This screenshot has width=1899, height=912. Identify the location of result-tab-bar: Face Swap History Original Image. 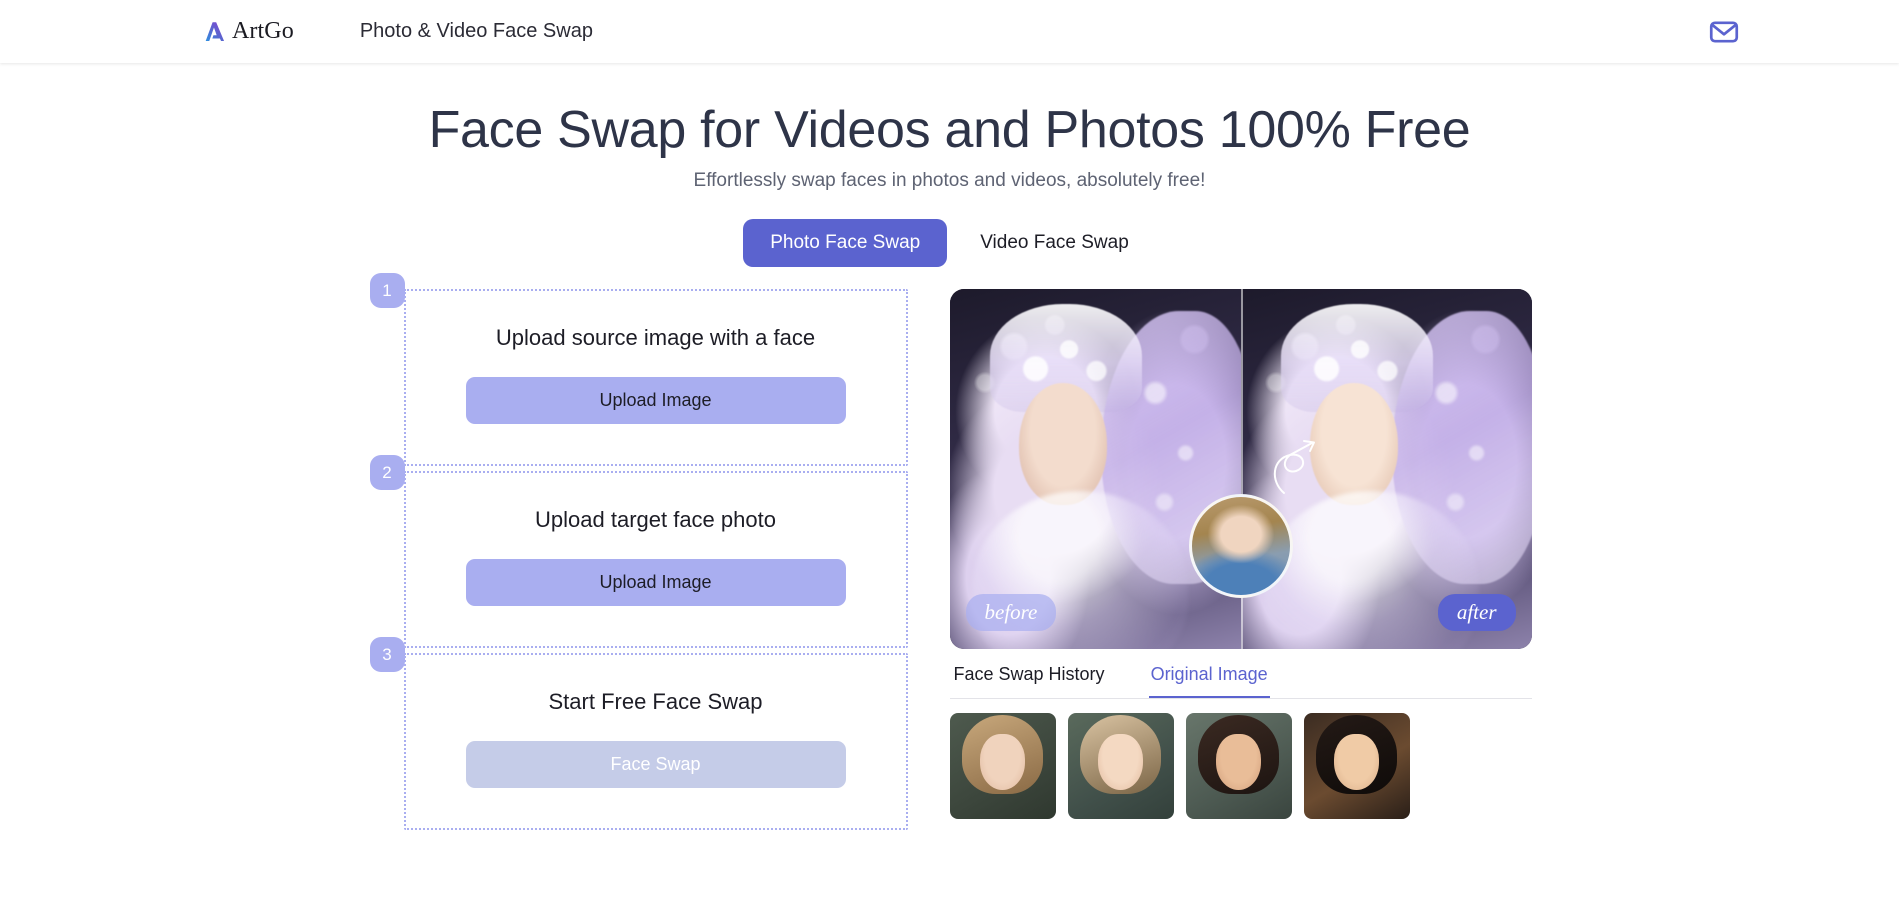
(1240, 679).